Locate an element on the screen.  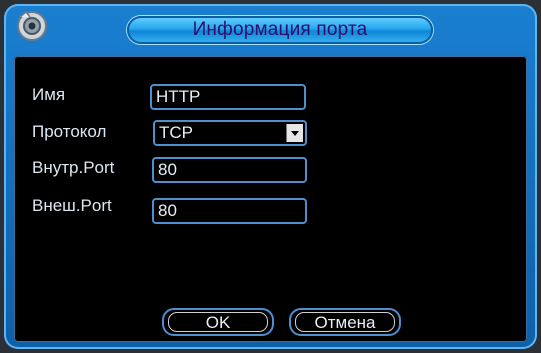
dialog-title-text: Информация порта is located at coordinates (280, 29).